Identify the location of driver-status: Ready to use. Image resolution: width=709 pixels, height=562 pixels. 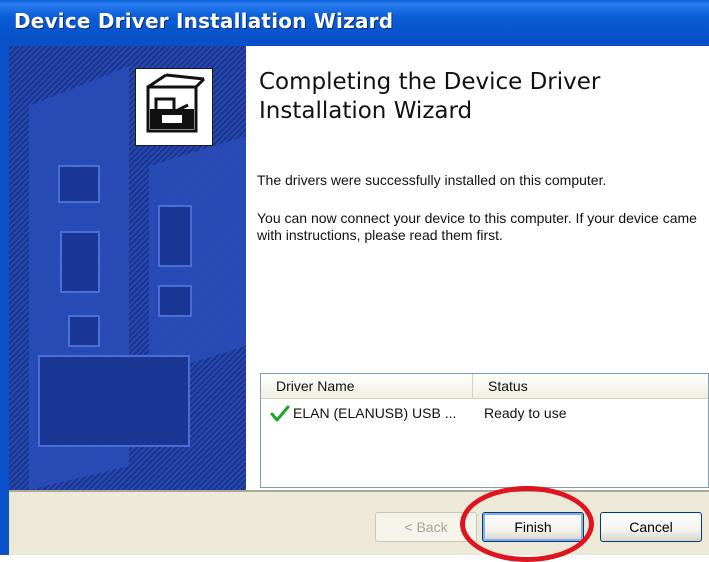
(525, 413).